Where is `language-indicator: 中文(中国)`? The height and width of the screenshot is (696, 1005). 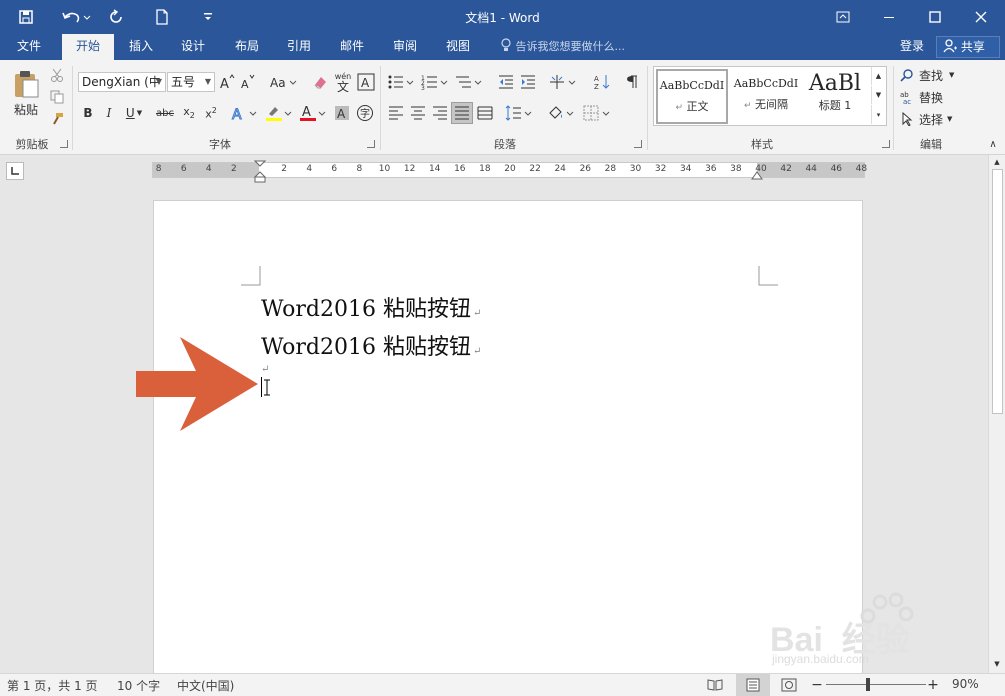
language-indicator: 中文(中国) is located at coordinates (205, 685).